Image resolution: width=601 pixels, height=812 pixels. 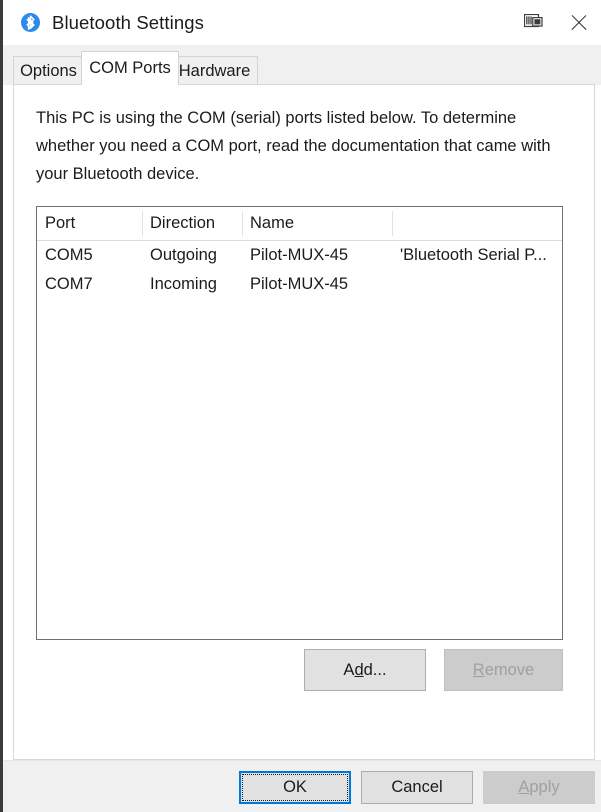 I want to click on cell-extra, so click(x=477, y=284).